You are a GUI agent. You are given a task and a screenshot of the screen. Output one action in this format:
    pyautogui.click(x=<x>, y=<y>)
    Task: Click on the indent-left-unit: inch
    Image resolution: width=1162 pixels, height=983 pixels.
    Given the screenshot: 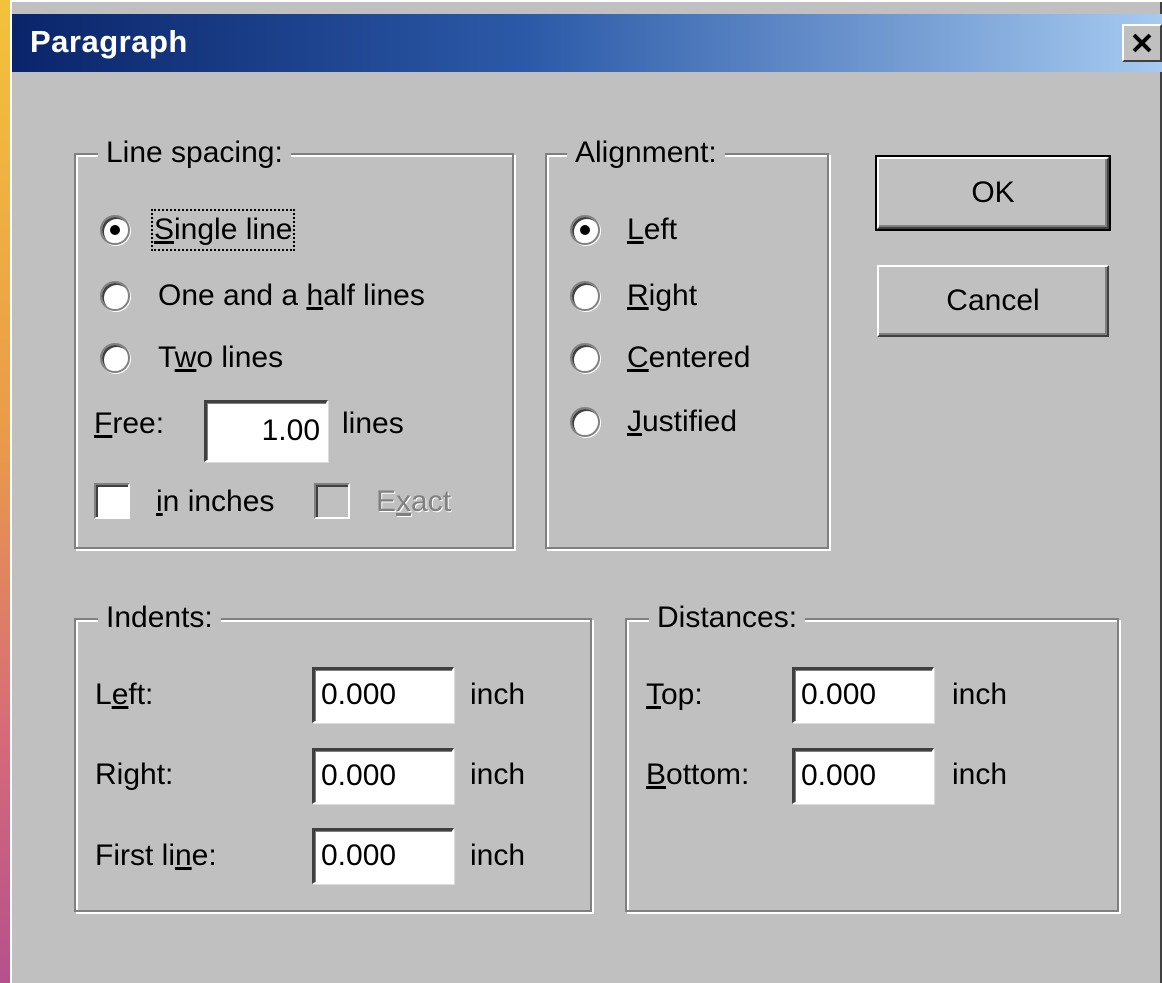 What is the action you would take?
    pyautogui.click(x=498, y=694)
    